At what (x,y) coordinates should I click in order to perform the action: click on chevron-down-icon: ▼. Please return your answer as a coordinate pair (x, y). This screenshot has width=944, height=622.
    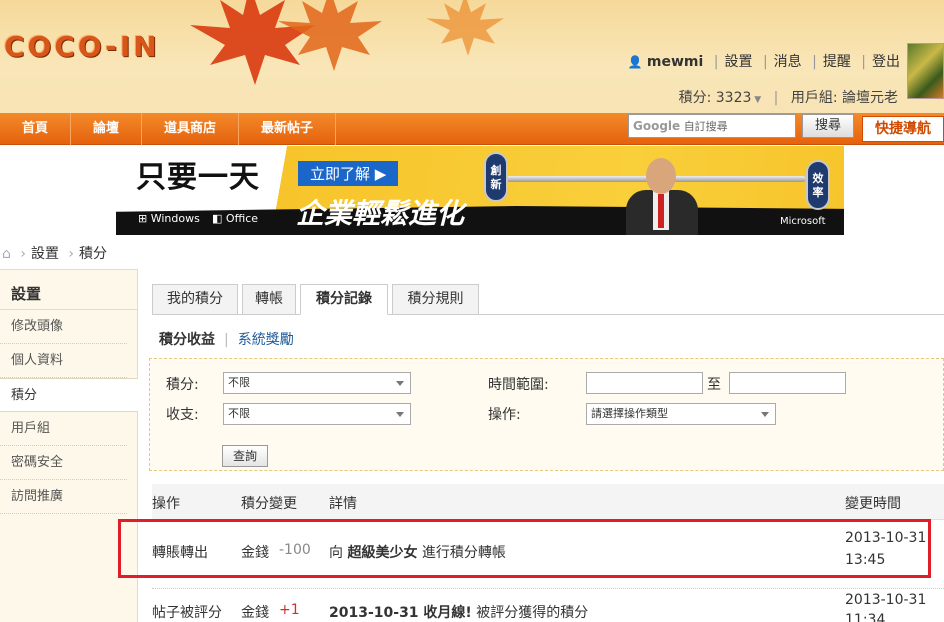
    Looking at the image, I should click on (756, 100).